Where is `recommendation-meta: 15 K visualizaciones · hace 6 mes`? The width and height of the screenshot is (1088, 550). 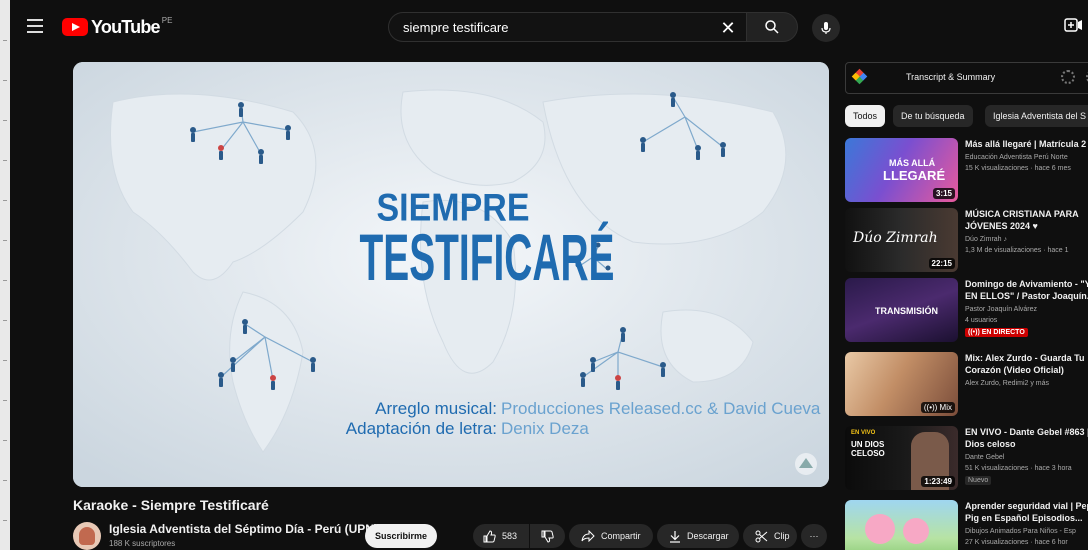
recommendation-meta: 15 K visualizaciones · hace 6 mes is located at coordinates (1018, 168).